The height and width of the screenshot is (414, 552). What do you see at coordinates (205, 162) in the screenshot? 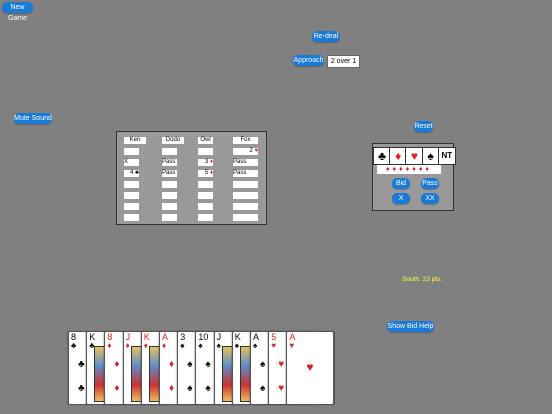
I see `bid-cell: 3 ♦` at bounding box center [205, 162].